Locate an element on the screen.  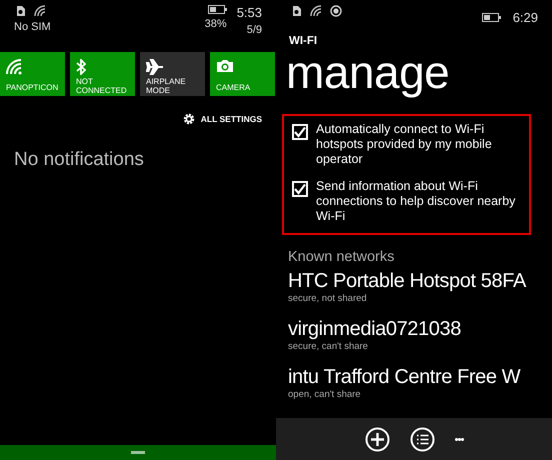
airplane-icon is located at coordinates (155, 67).